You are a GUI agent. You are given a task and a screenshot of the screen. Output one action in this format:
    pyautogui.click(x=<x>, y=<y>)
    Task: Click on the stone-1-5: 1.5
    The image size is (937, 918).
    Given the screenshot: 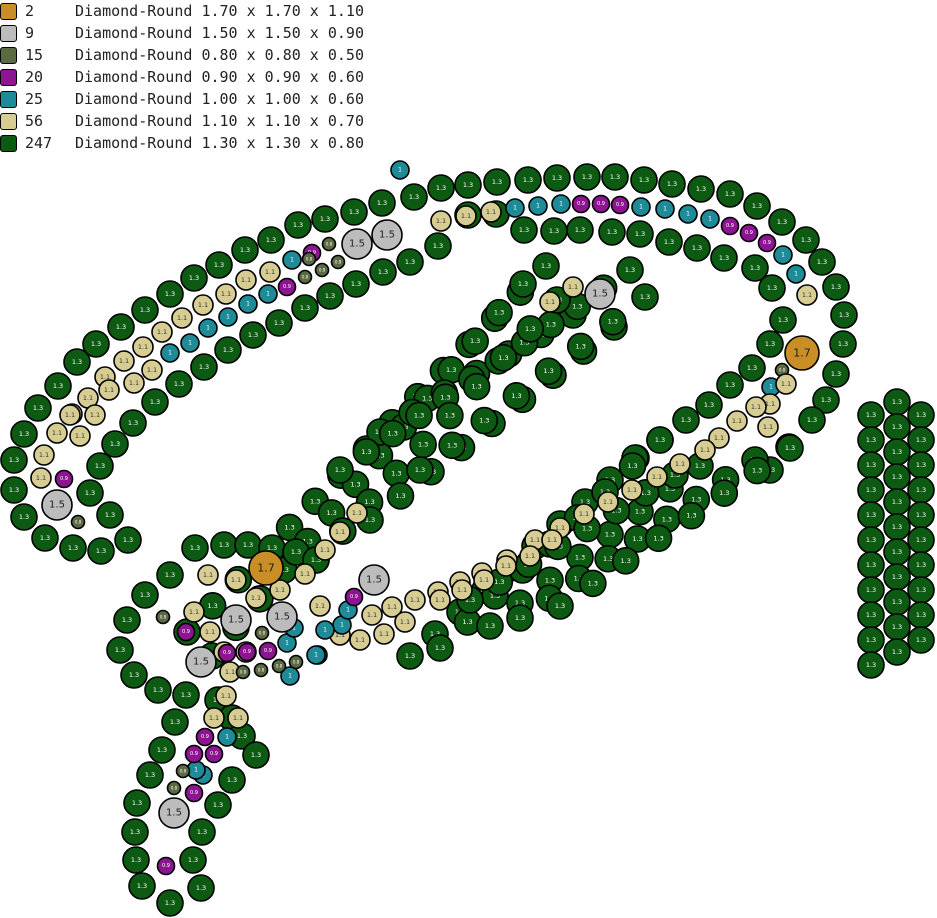 What is the action you would take?
    pyautogui.click(x=387, y=235)
    